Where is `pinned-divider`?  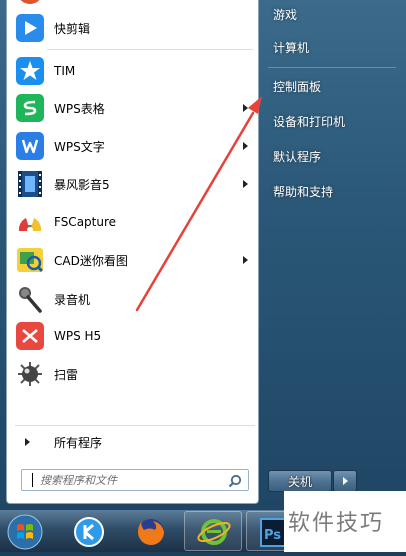 pinned-divider is located at coordinates (150, 49).